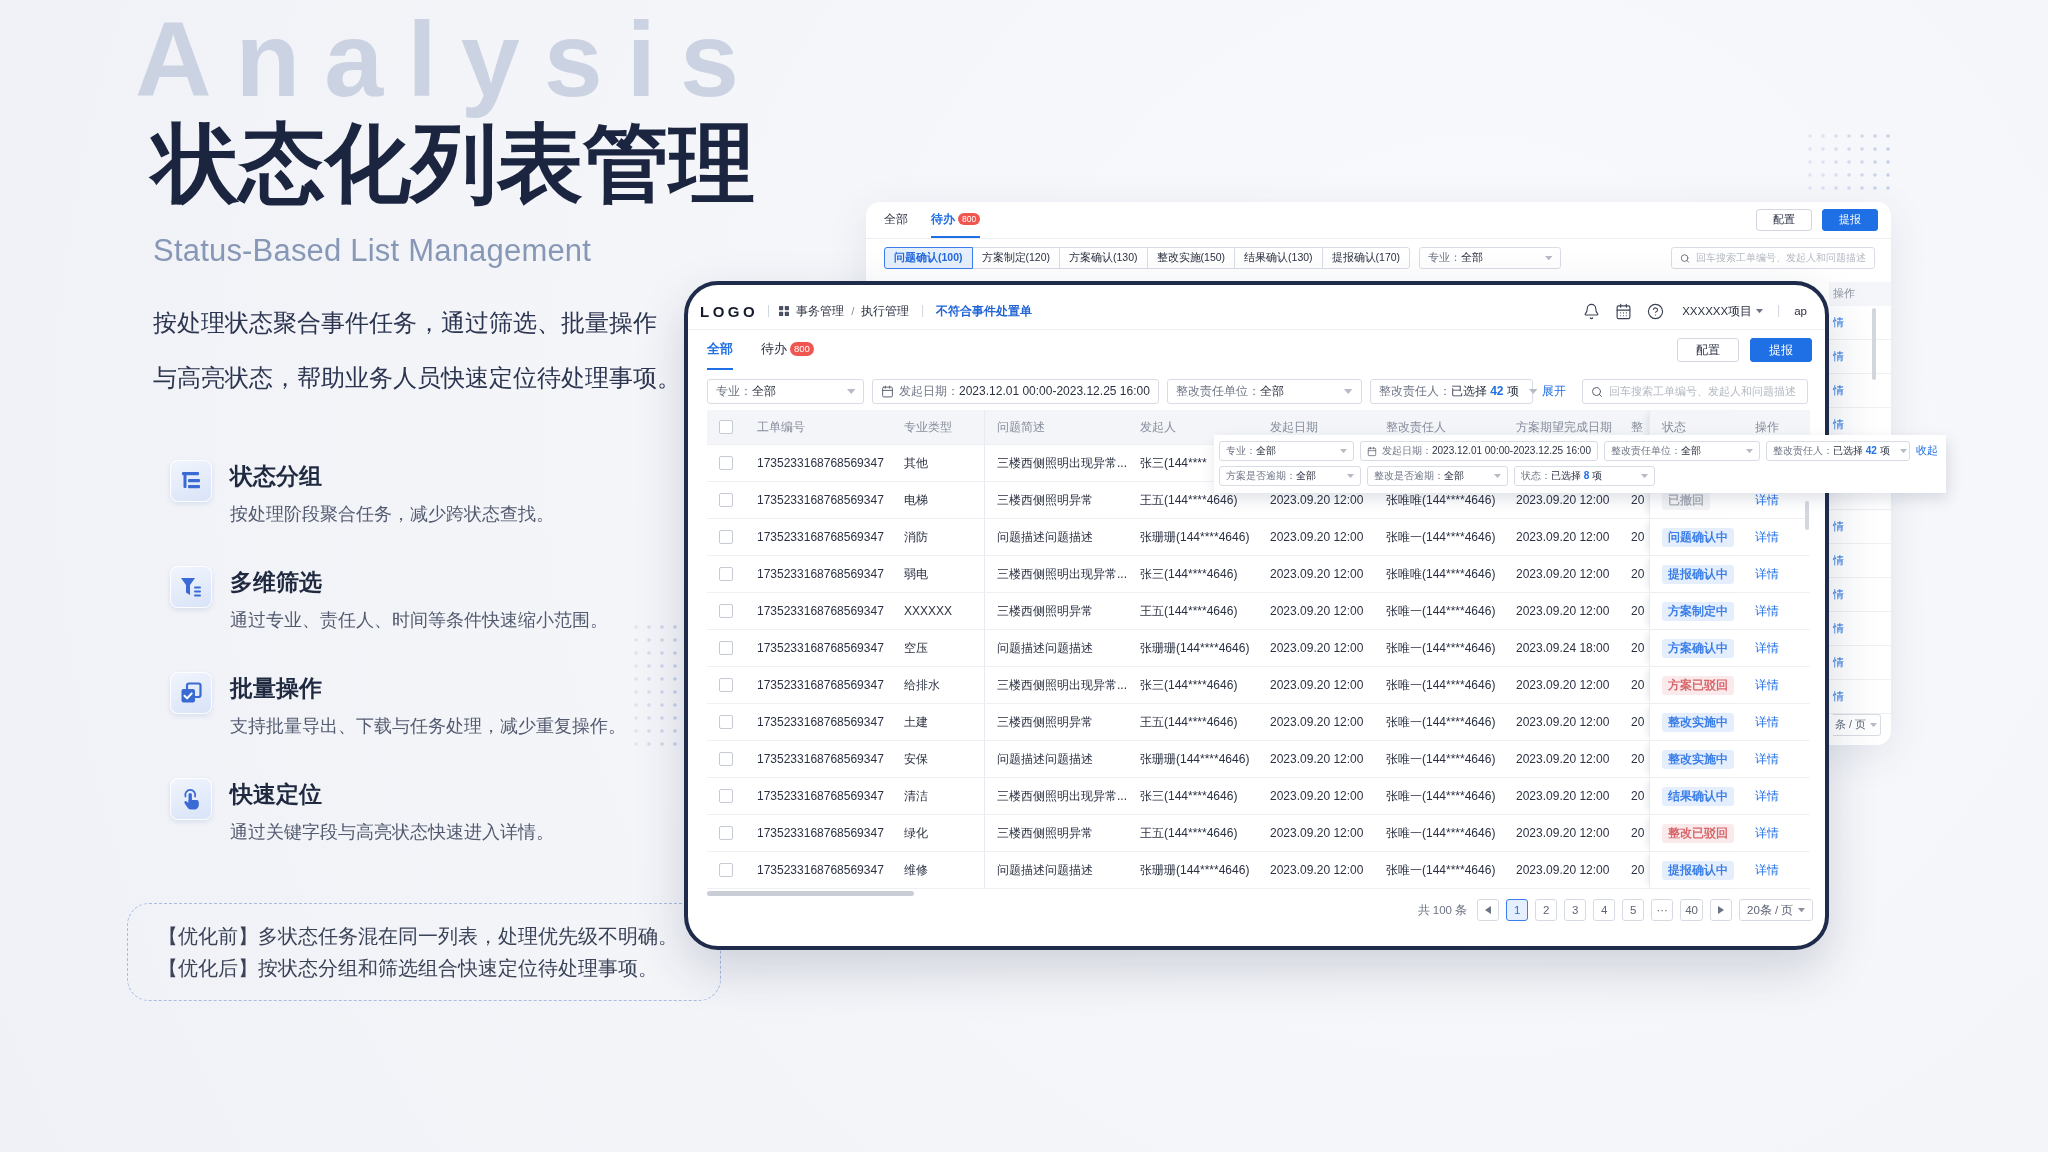 The height and width of the screenshot is (1152, 2048). Describe the element at coordinates (1776, 910) in the screenshot. I see `page-size-select: 20条 / 页` at that location.